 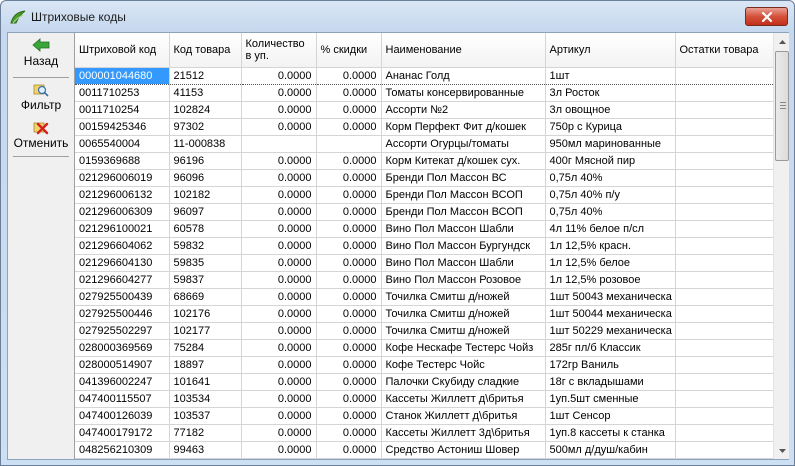 What do you see at coordinates (122, 144) in the screenshot?
I see `cell-barcode: 0065540004` at bounding box center [122, 144].